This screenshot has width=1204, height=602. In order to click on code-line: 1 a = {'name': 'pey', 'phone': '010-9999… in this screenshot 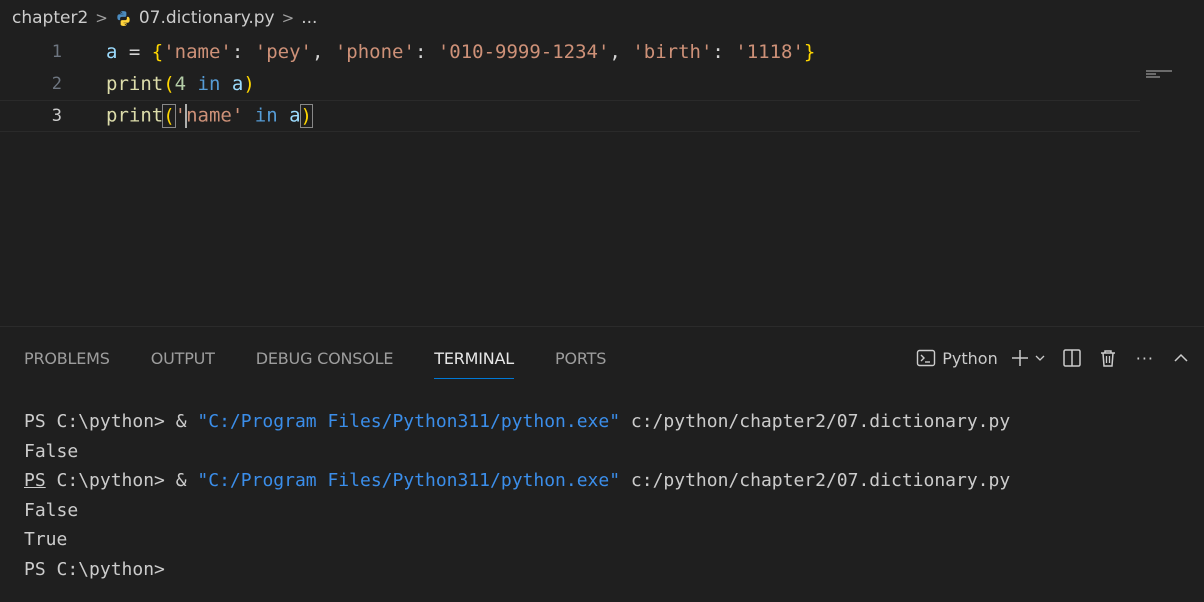, I will do `click(570, 52)`.